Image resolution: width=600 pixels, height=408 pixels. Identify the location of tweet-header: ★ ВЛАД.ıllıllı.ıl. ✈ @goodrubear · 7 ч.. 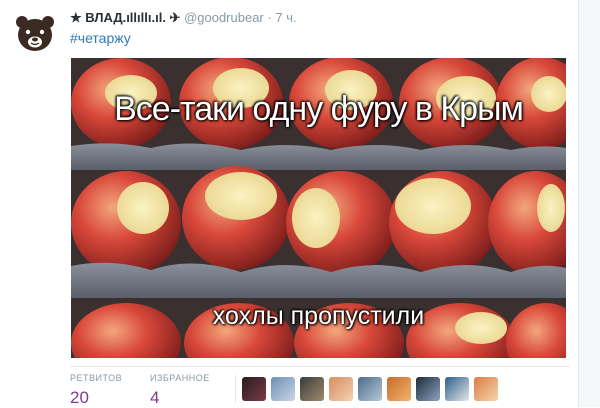
(183, 18).